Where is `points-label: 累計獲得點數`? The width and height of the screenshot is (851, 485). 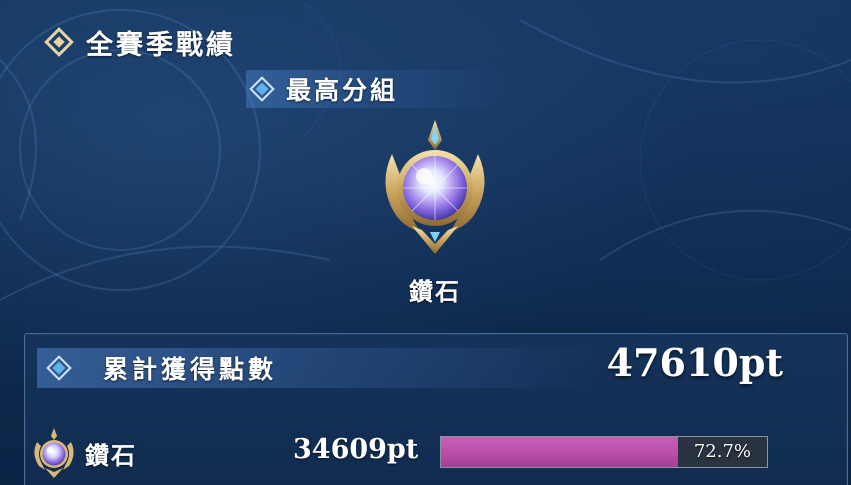
points-label: 累計獲得點數 is located at coordinates (190, 369).